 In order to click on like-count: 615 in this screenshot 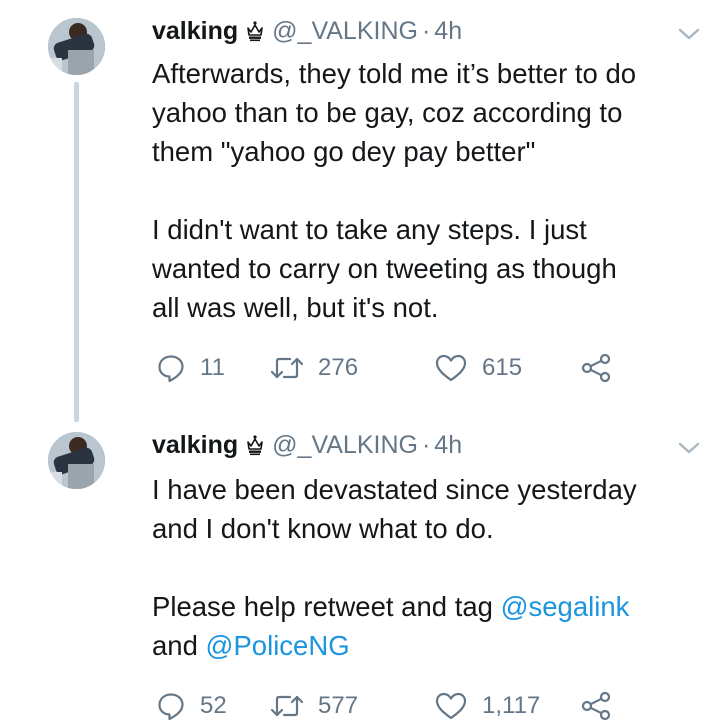, I will do `click(502, 367)`.